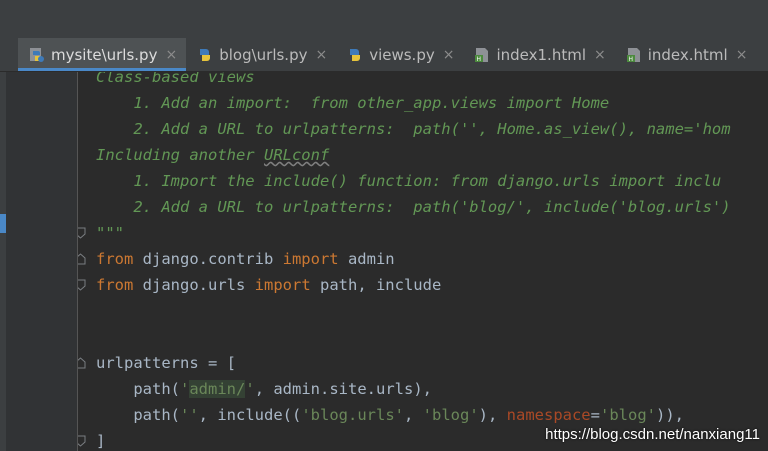 Image resolution: width=768 pixels, height=451 pixels. What do you see at coordinates (541, 54) in the screenshot?
I see `tab-label: index1.html` at bounding box center [541, 54].